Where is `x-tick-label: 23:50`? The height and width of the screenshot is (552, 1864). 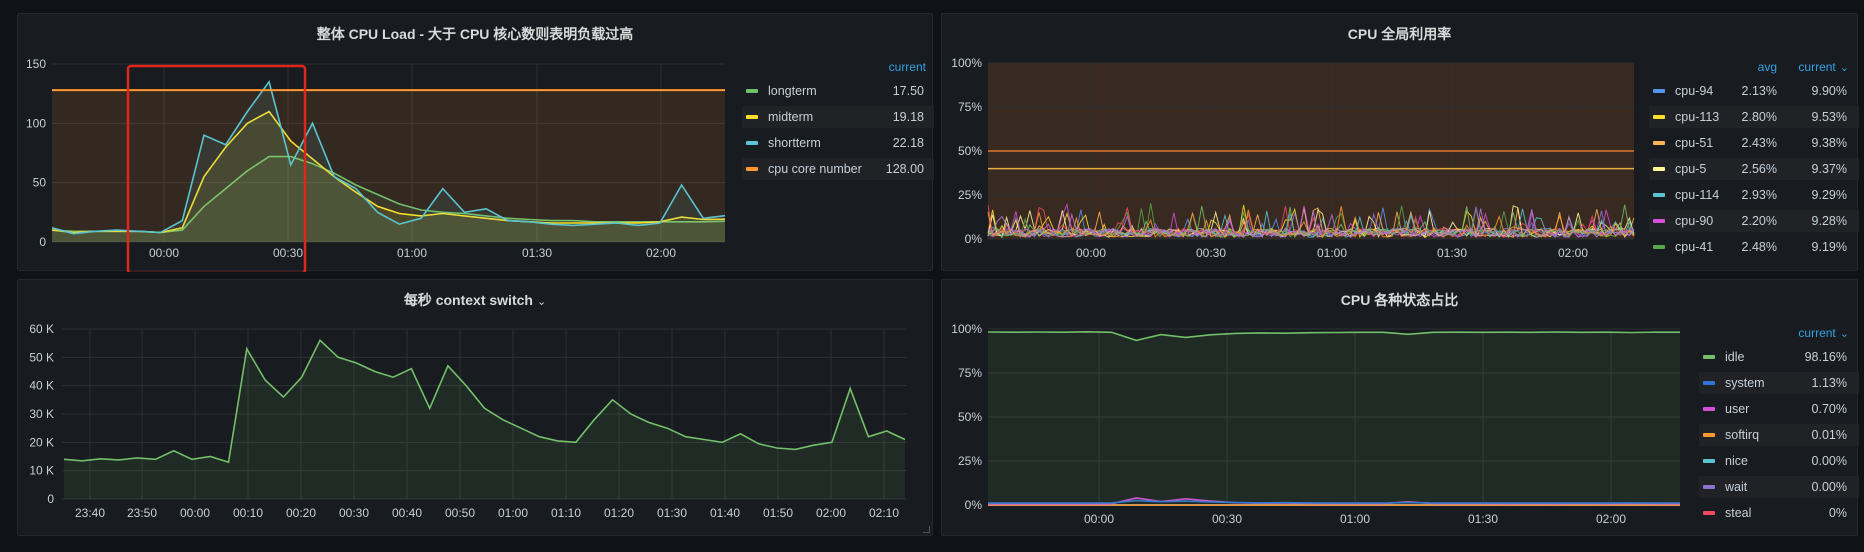
x-tick-label: 23:50 is located at coordinates (142, 513).